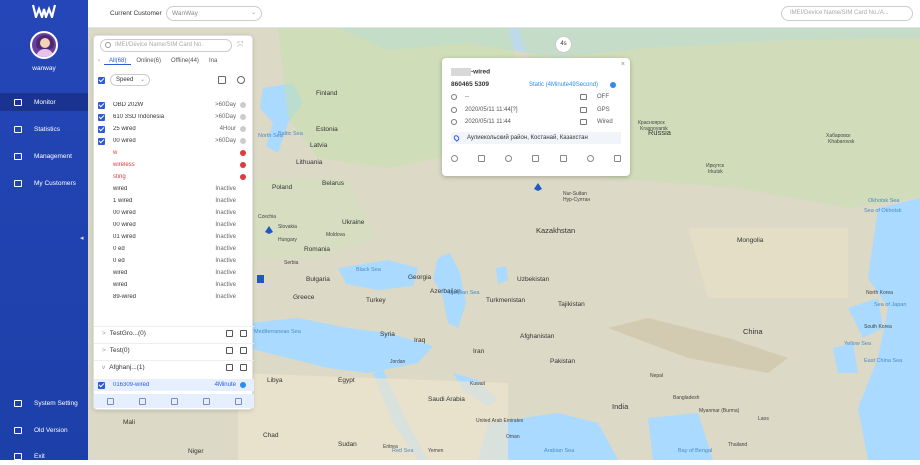 The image size is (920, 465). Describe the element at coordinates (890, 305) in the screenshot. I see `map-label: Sea of Japan` at that location.